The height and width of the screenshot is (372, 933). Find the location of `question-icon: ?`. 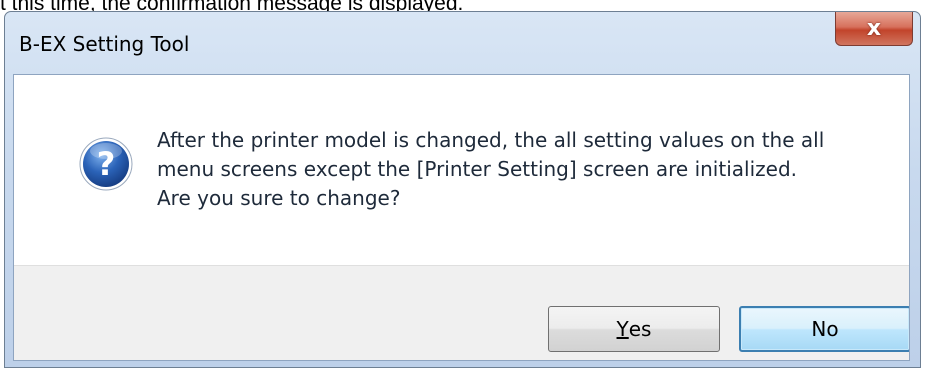

question-icon: ? is located at coordinates (106, 164).